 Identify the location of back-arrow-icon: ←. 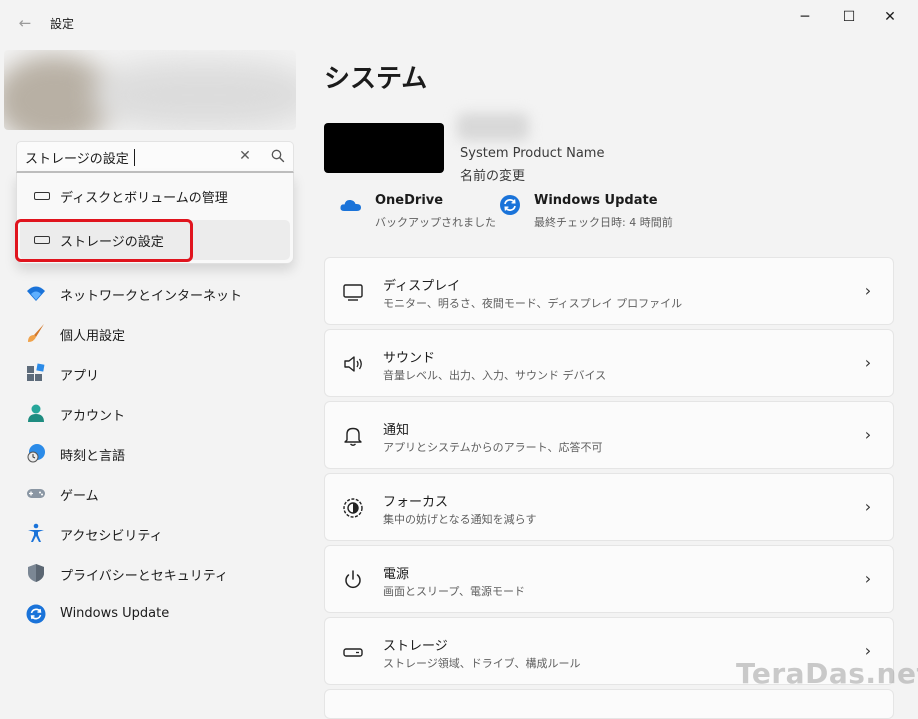
(25, 23).